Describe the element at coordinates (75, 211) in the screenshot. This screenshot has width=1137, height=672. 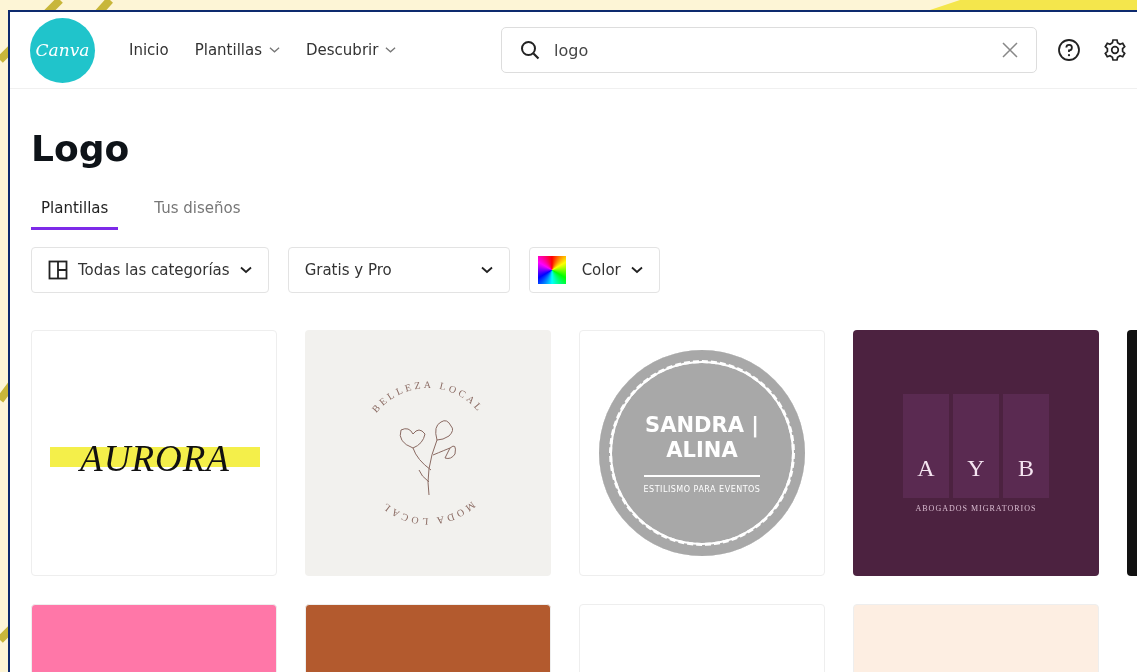
I see `tab: Plantillas` at that location.